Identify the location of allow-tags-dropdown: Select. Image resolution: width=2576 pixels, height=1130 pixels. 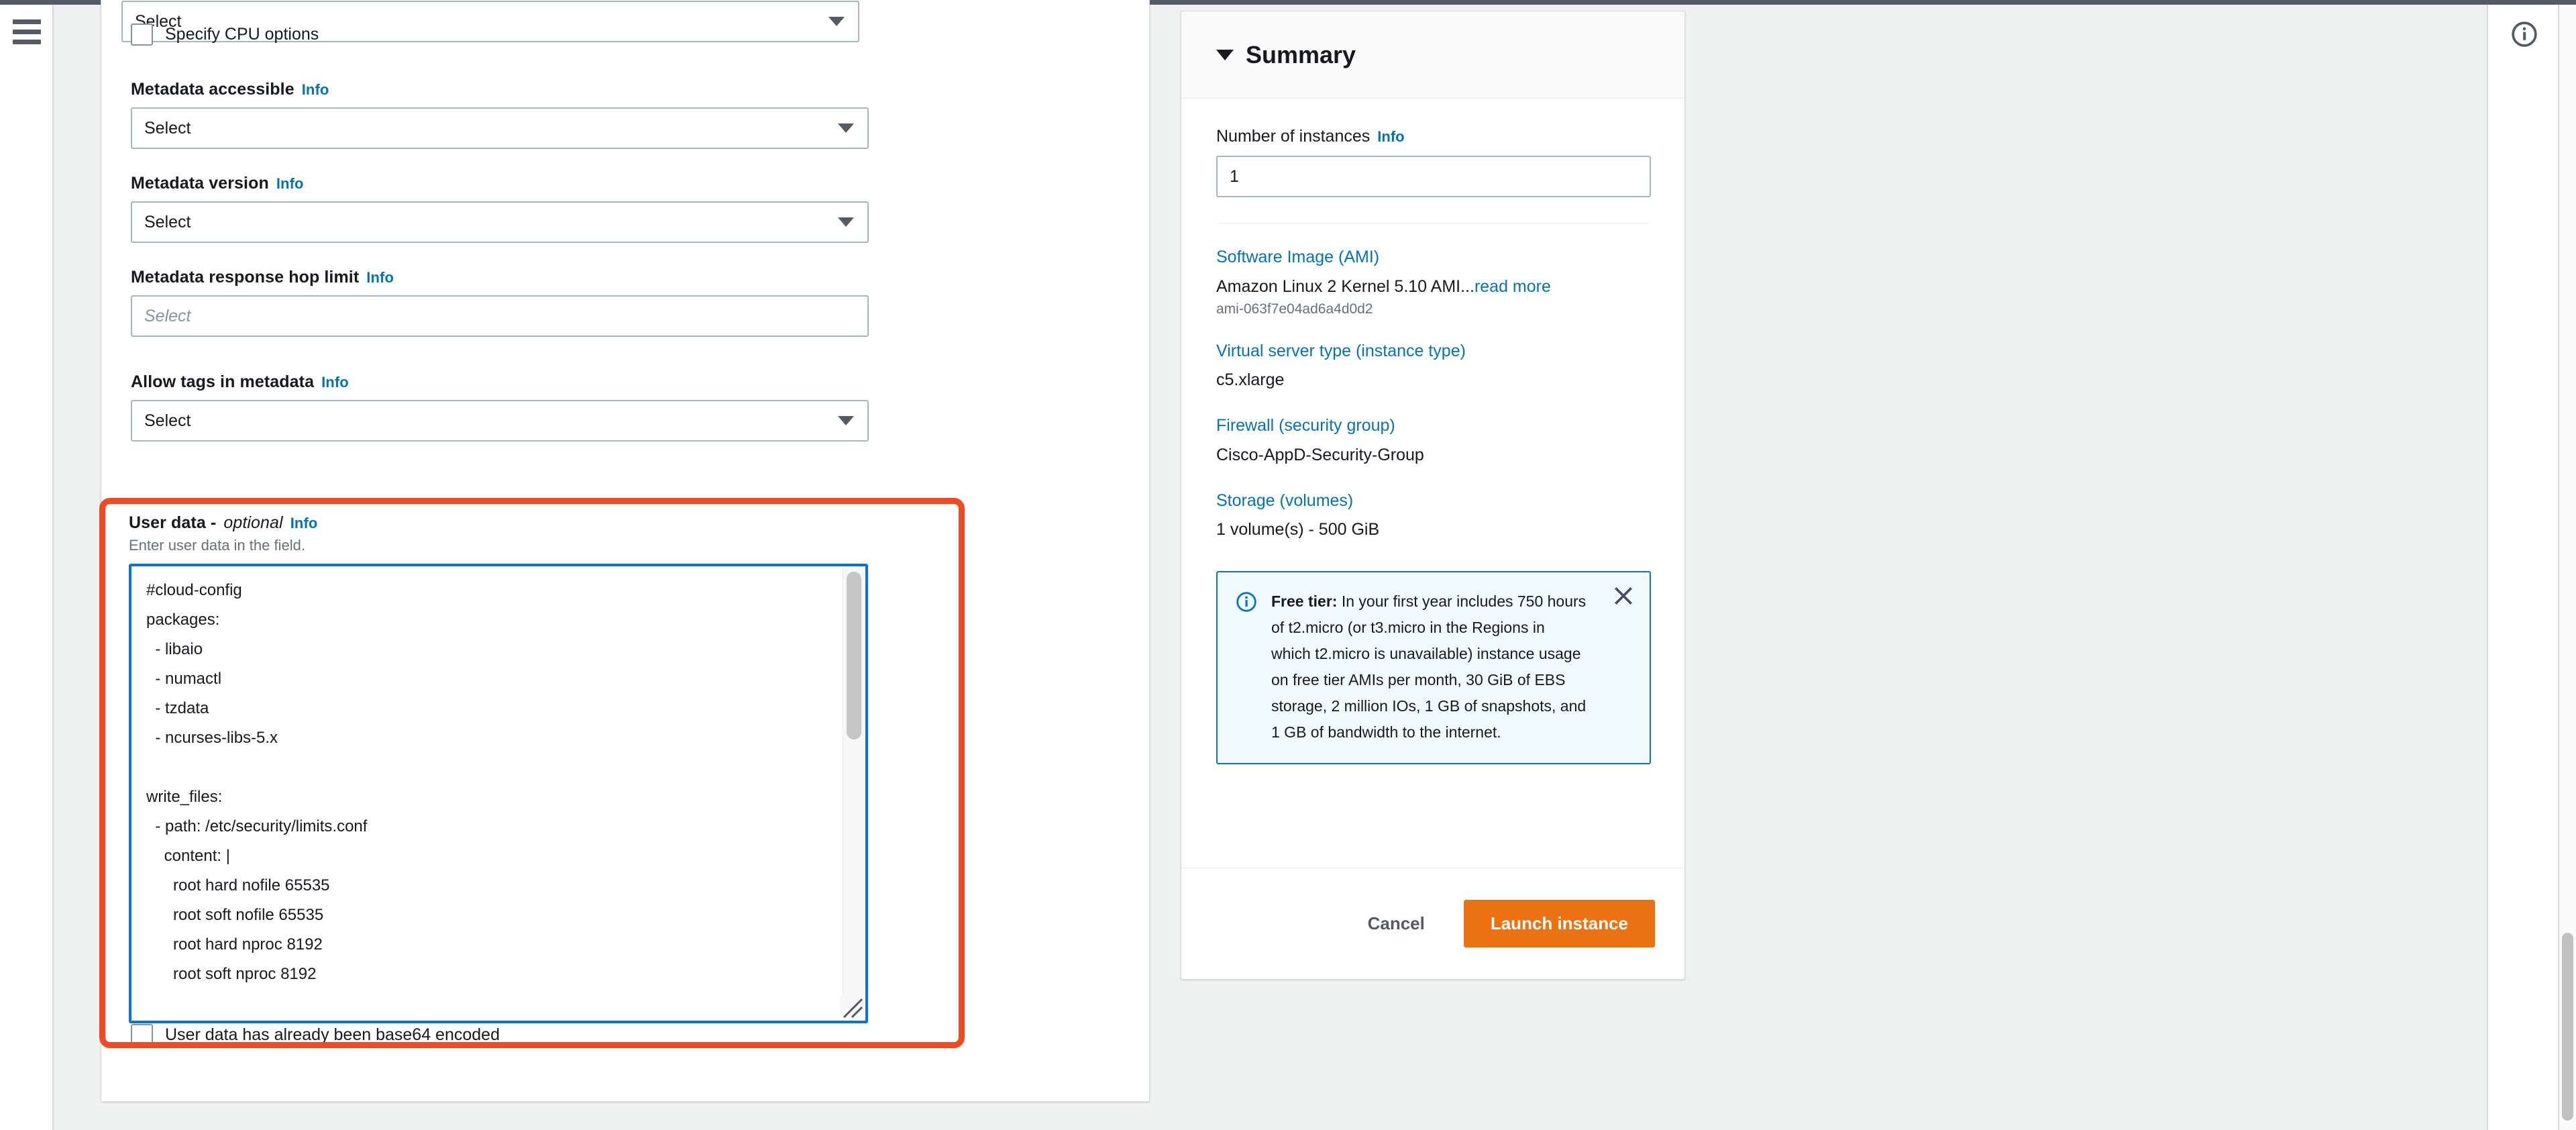
(500, 421).